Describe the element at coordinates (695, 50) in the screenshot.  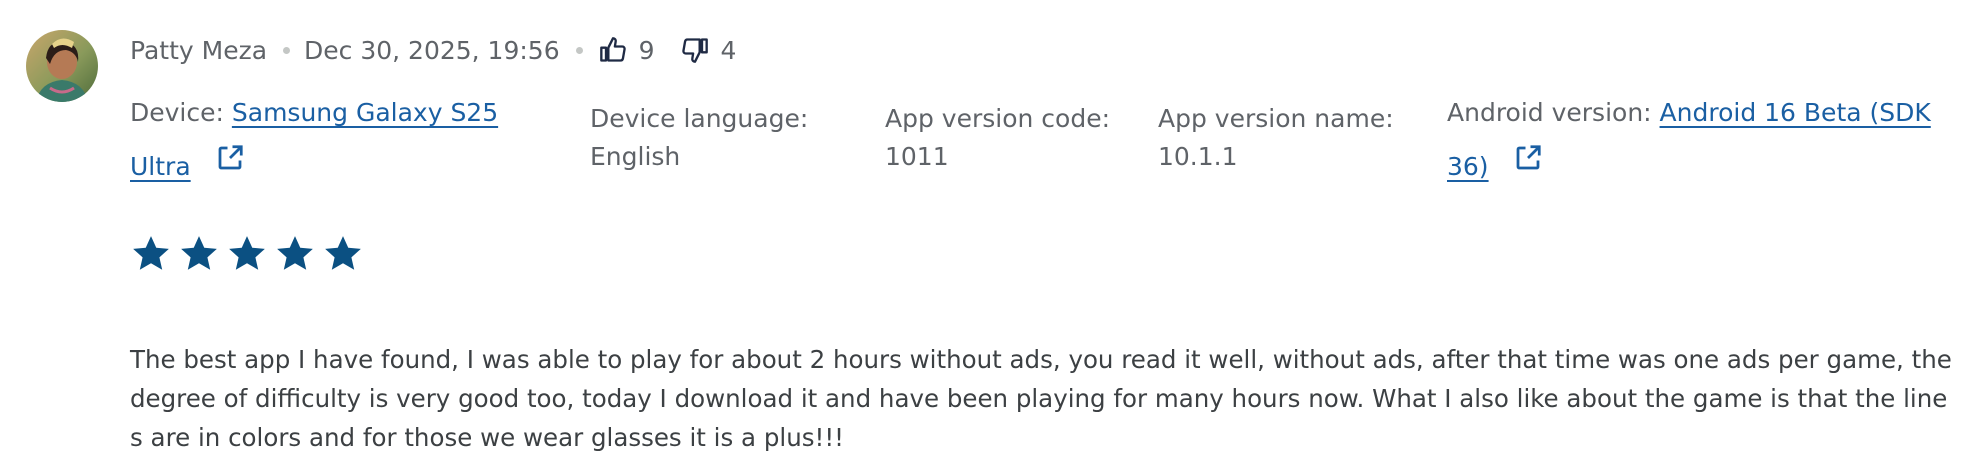
I see `thumb-down-icon` at that location.